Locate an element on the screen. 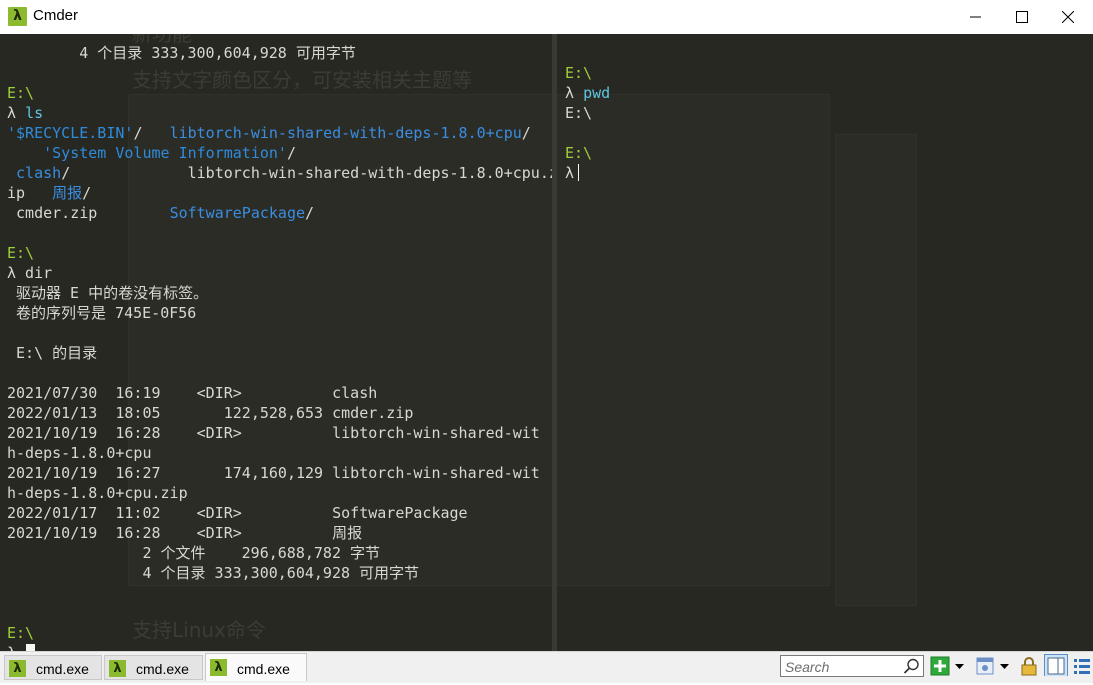 Image resolution: width=1093 pixels, height=685 pixels. minimize-icon is located at coordinates (975, 17).